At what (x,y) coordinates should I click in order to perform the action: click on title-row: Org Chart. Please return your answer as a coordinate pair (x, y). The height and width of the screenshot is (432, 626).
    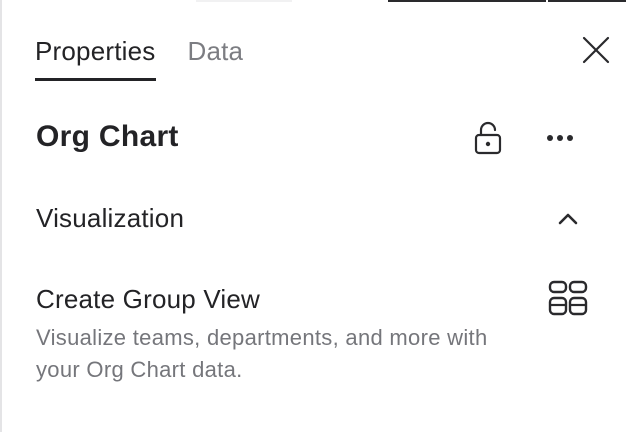
    Looking at the image, I should click on (309, 139).